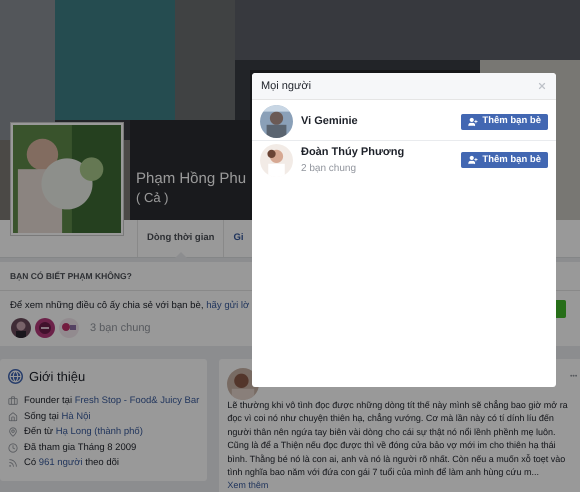  I want to click on mutual-friends: 3 bạn chung, so click(120, 328).